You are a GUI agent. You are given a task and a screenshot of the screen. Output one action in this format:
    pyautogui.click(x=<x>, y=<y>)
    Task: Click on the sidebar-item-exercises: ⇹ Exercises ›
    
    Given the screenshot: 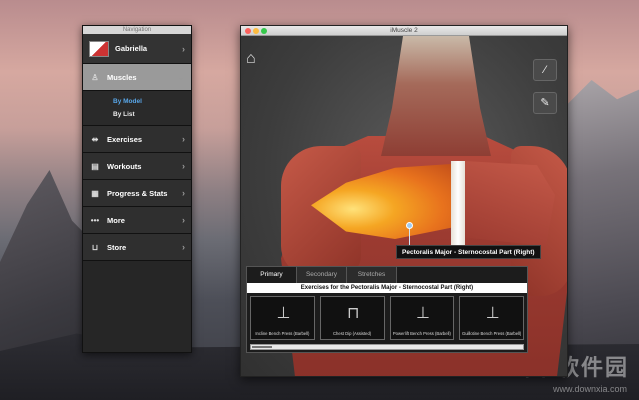 What is the action you would take?
    pyautogui.click(x=137, y=139)
    